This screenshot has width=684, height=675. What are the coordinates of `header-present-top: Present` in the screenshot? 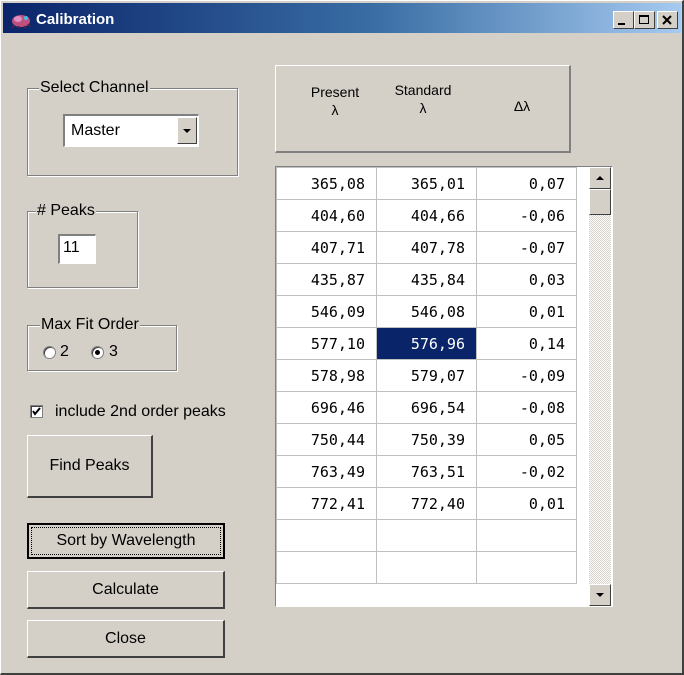 It's located at (335, 92).